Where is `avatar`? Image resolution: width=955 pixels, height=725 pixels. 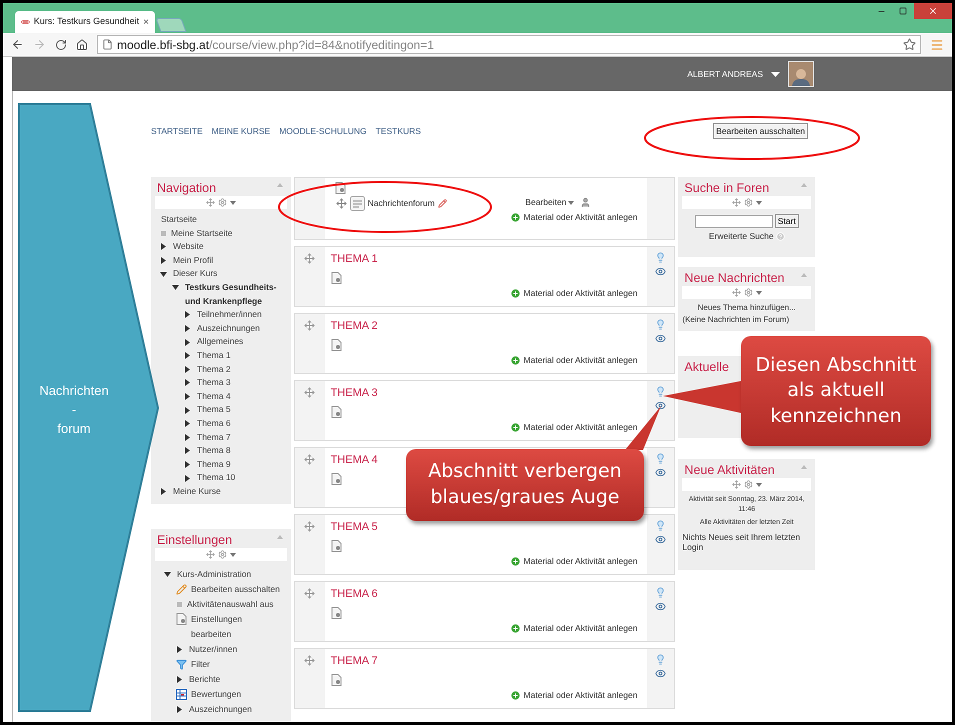 avatar is located at coordinates (801, 74).